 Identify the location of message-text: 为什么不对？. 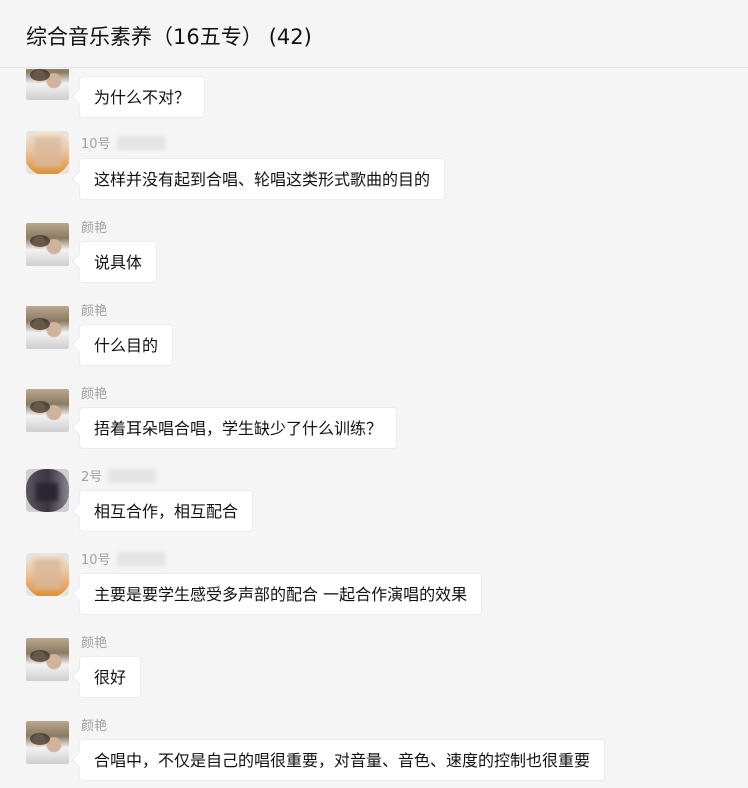
(142, 97).